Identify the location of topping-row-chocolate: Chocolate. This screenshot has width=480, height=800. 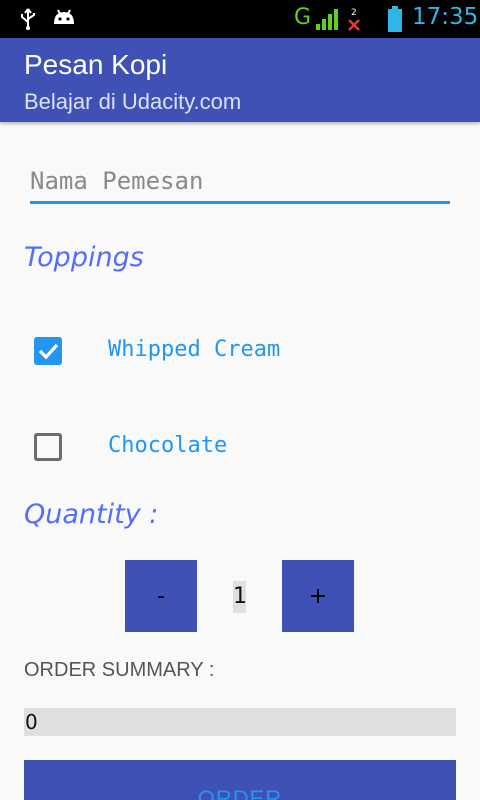
(240, 448).